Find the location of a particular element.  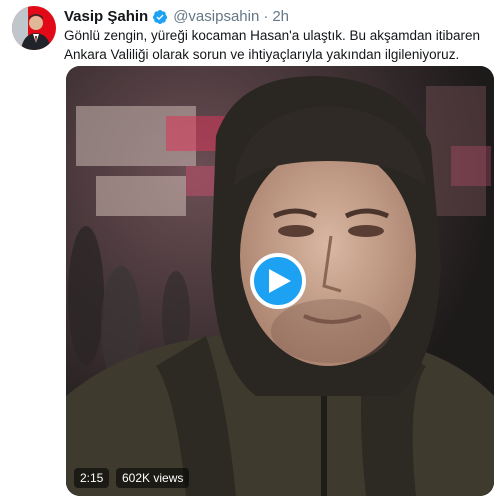

play-icon is located at coordinates (280, 281).